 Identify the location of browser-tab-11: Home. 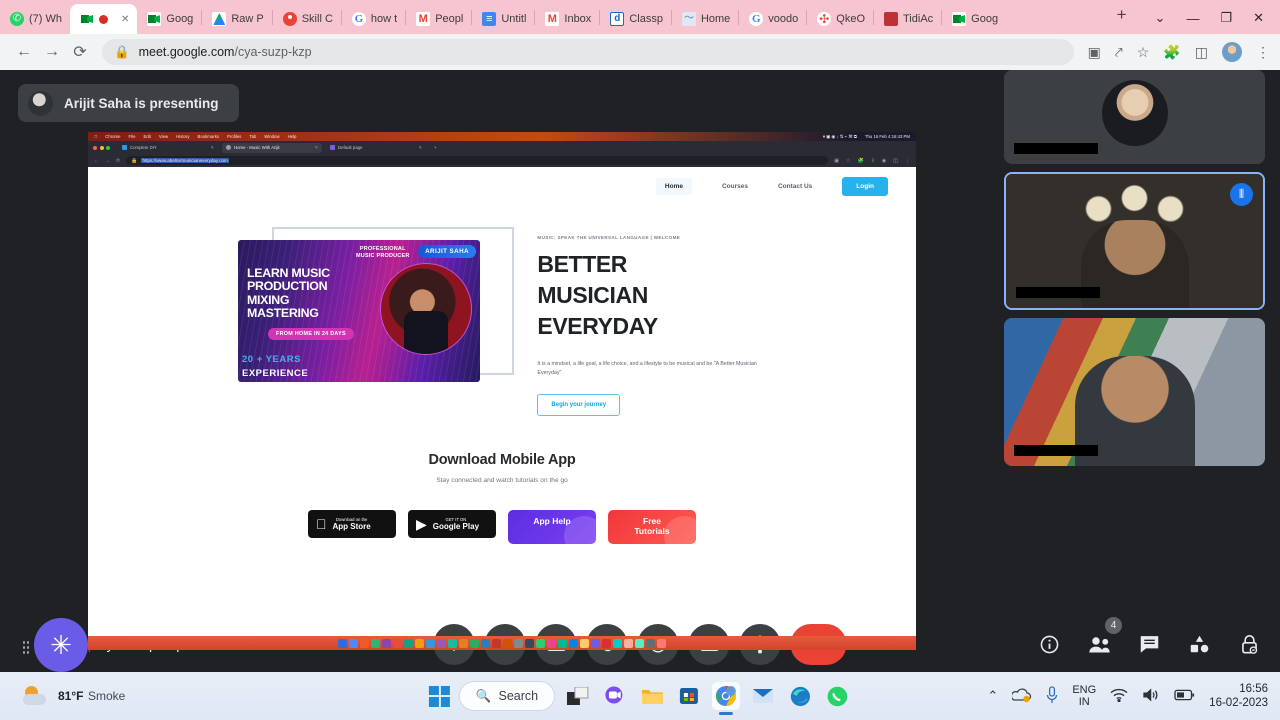
(705, 19).